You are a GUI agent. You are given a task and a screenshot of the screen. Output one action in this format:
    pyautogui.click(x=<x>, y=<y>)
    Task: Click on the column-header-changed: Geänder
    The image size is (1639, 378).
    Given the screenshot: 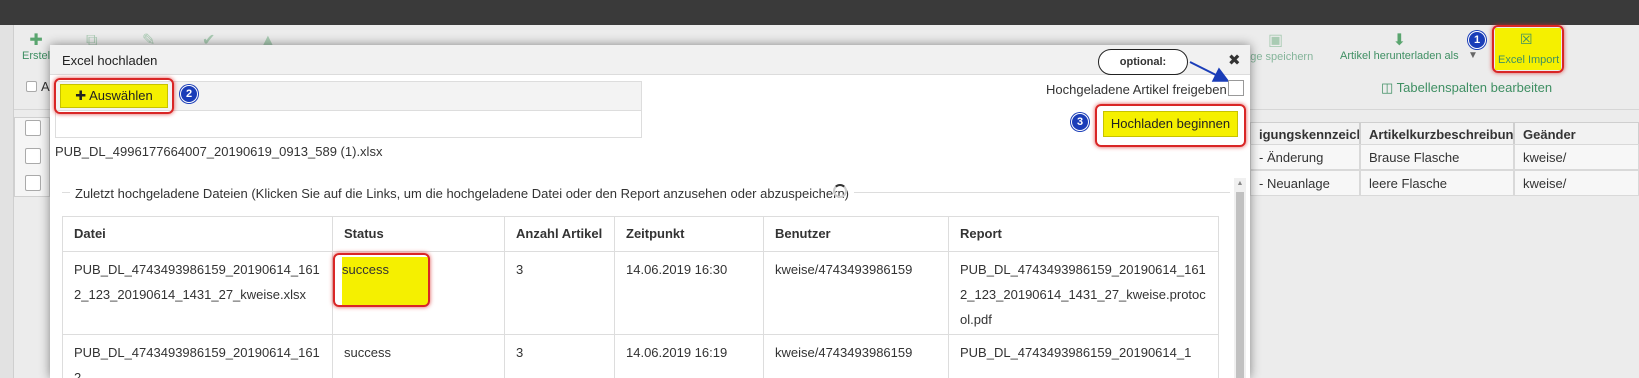 What is the action you would take?
    pyautogui.click(x=1576, y=134)
    